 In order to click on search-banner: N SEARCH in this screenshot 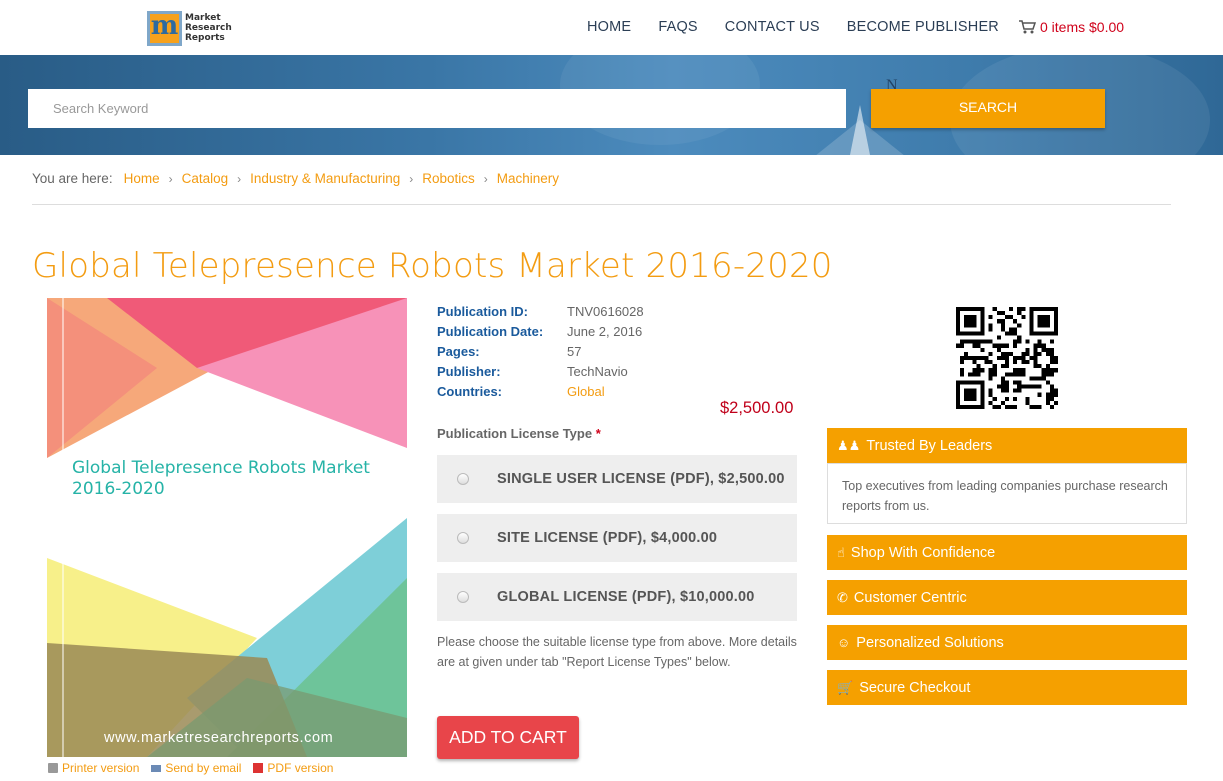, I will do `click(611, 105)`.